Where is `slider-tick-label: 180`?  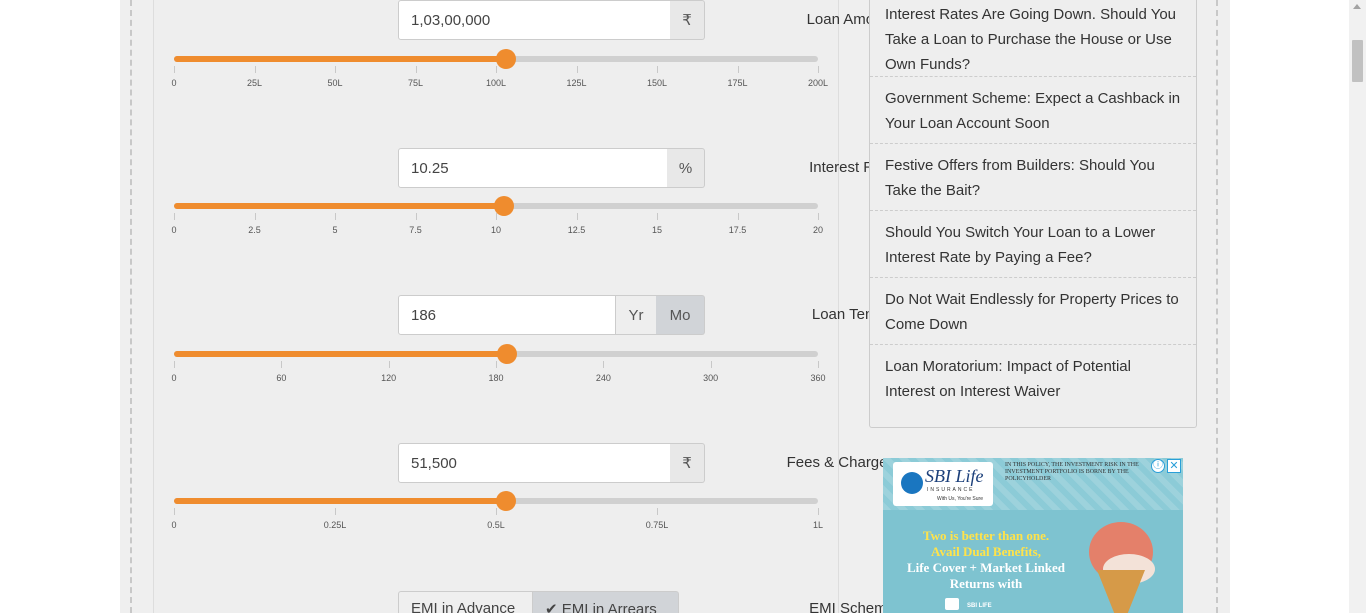
slider-tick-label: 180 is located at coordinates (496, 378).